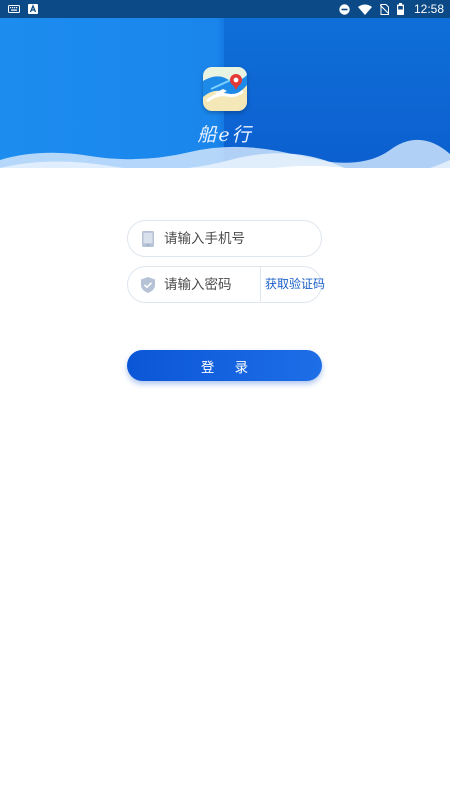  Describe the element at coordinates (364, 9) in the screenshot. I see `wifi-icon` at that location.